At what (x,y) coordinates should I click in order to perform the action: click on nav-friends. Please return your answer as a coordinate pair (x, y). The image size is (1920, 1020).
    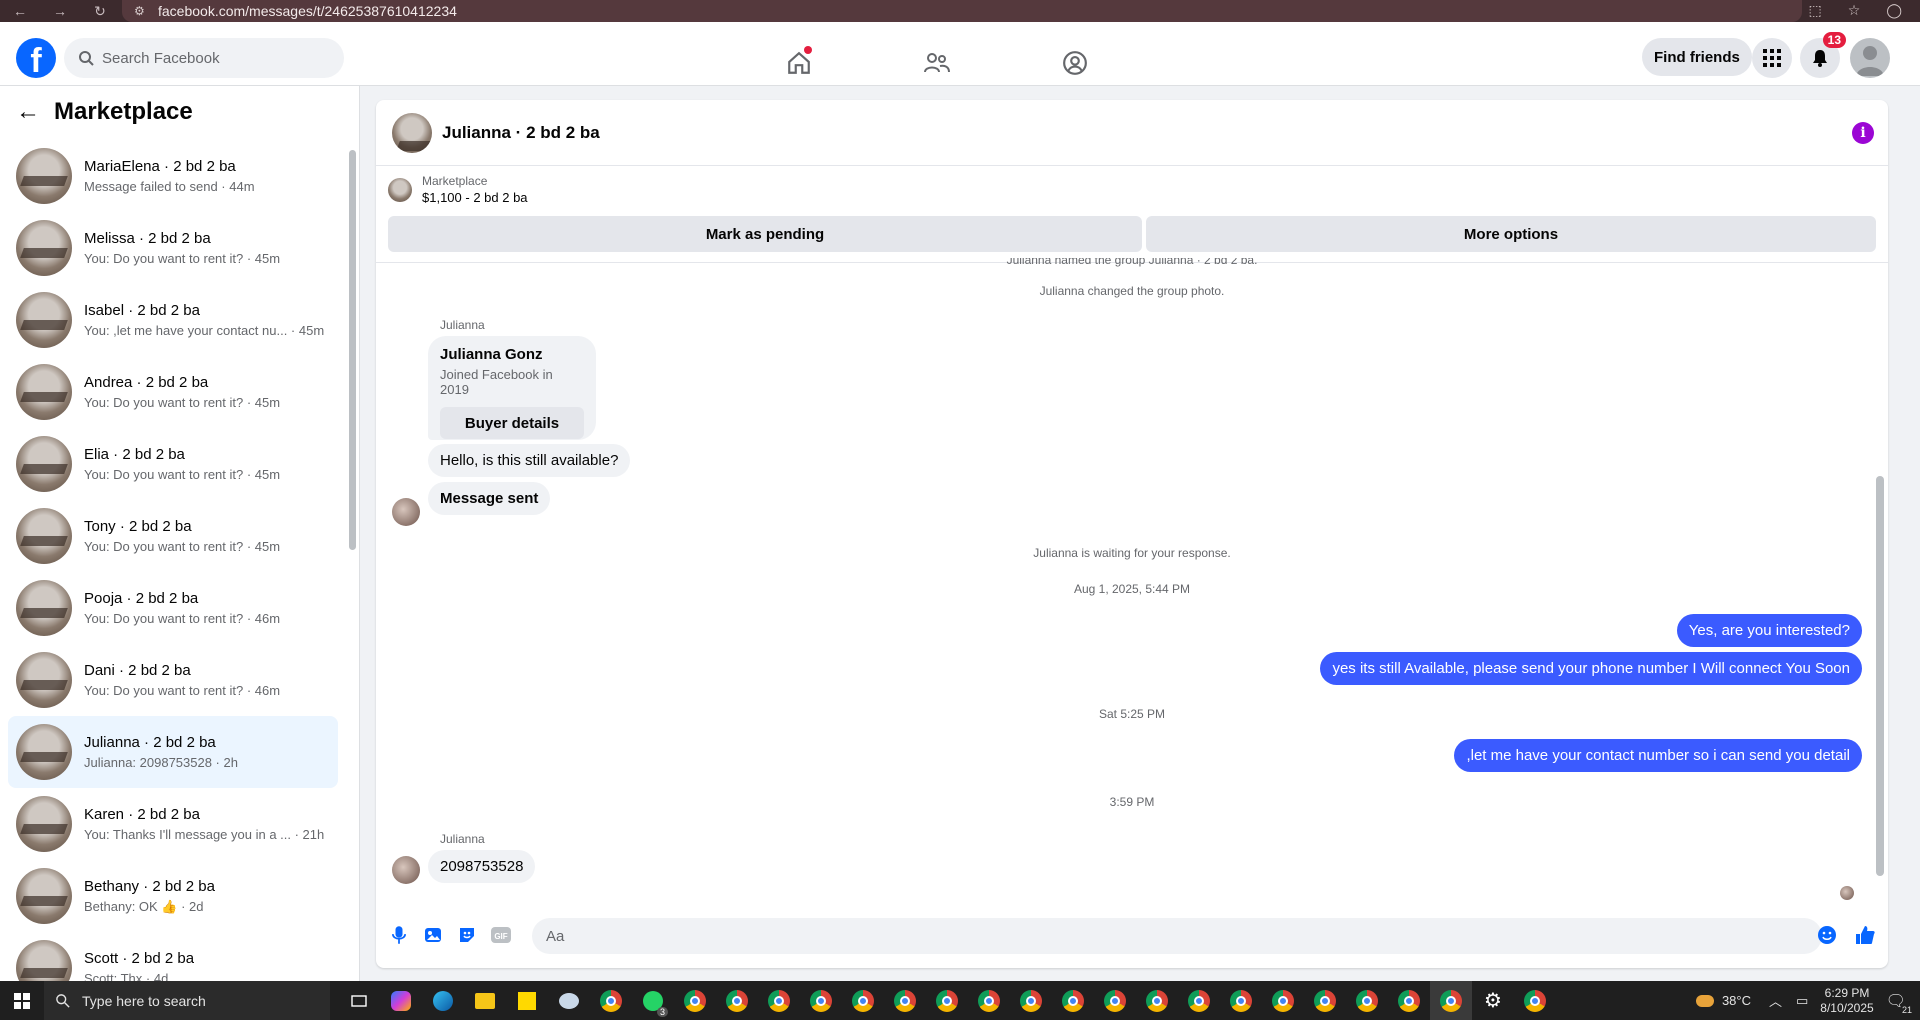
    Looking at the image, I should click on (937, 63).